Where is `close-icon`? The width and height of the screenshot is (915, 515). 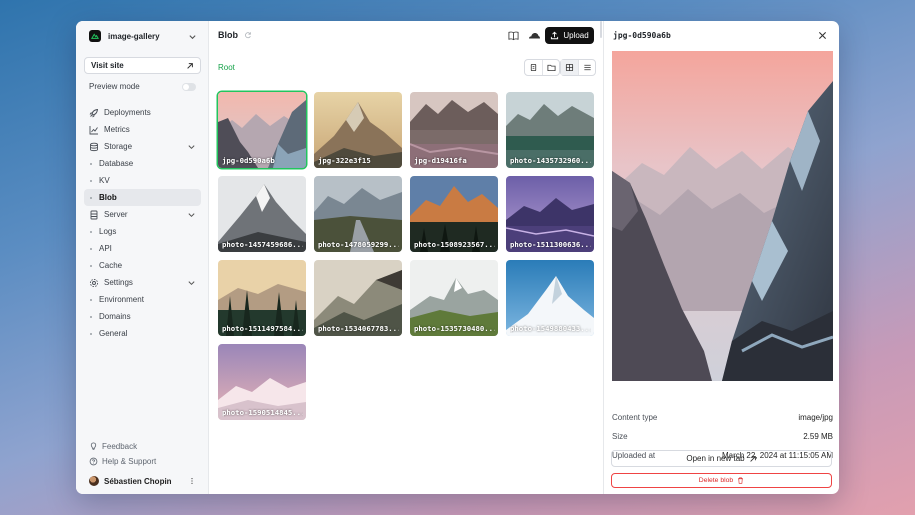 close-icon is located at coordinates (822, 35).